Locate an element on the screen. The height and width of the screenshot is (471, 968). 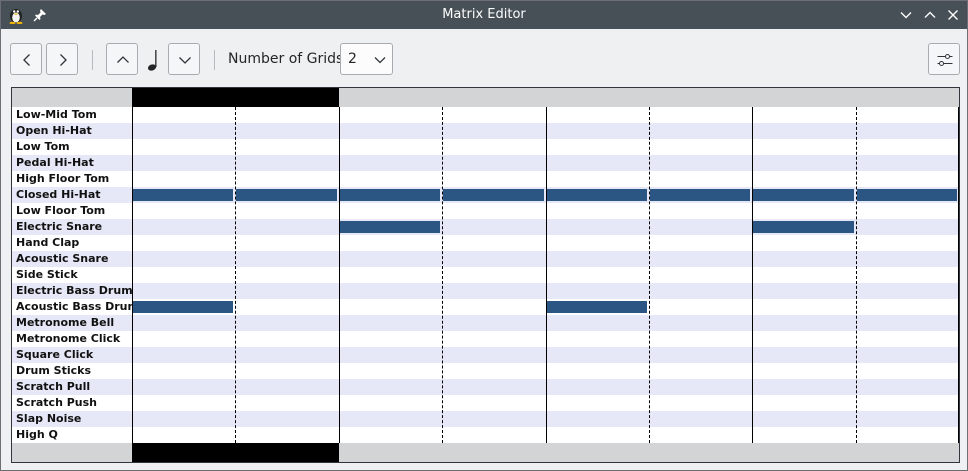
number-of-grids-label: Number of Grids: is located at coordinates (288, 59).